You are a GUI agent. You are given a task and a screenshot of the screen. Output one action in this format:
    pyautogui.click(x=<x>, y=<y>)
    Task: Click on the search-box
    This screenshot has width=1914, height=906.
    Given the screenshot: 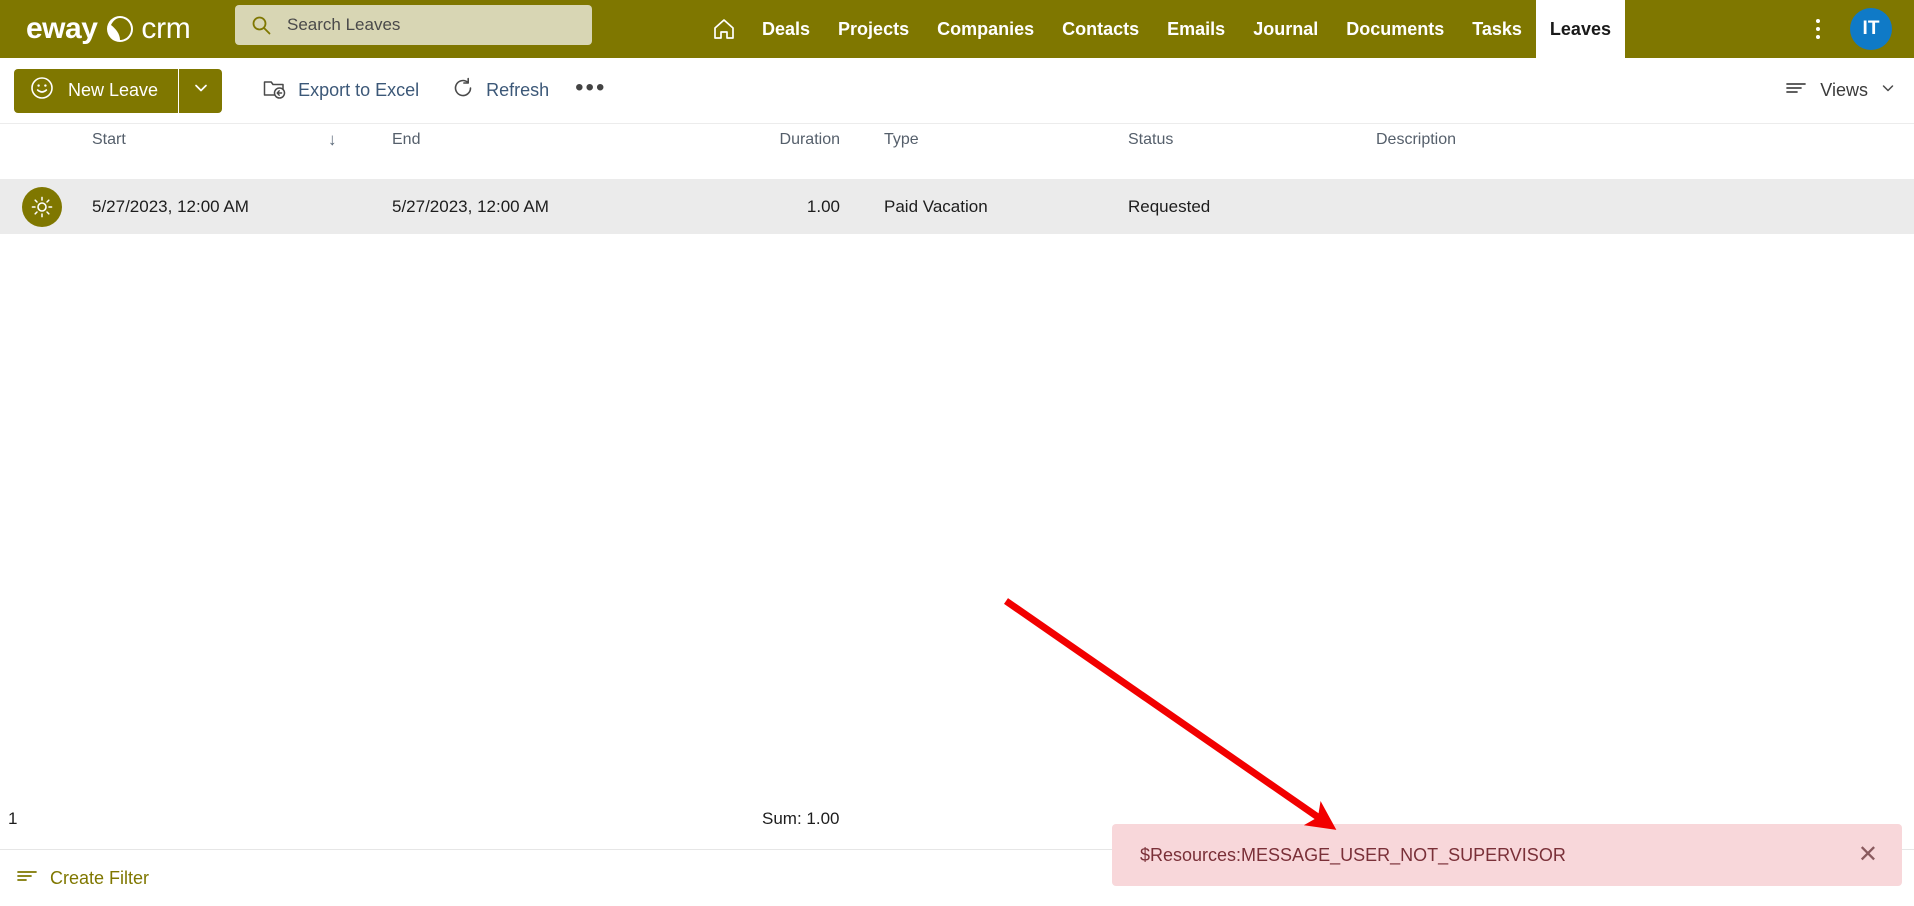 What is the action you would take?
    pyautogui.click(x=413, y=25)
    